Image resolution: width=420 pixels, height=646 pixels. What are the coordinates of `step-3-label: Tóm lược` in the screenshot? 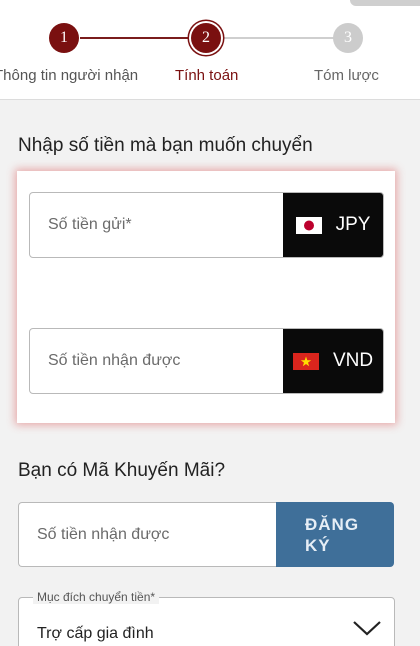 It's located at (346, 75).